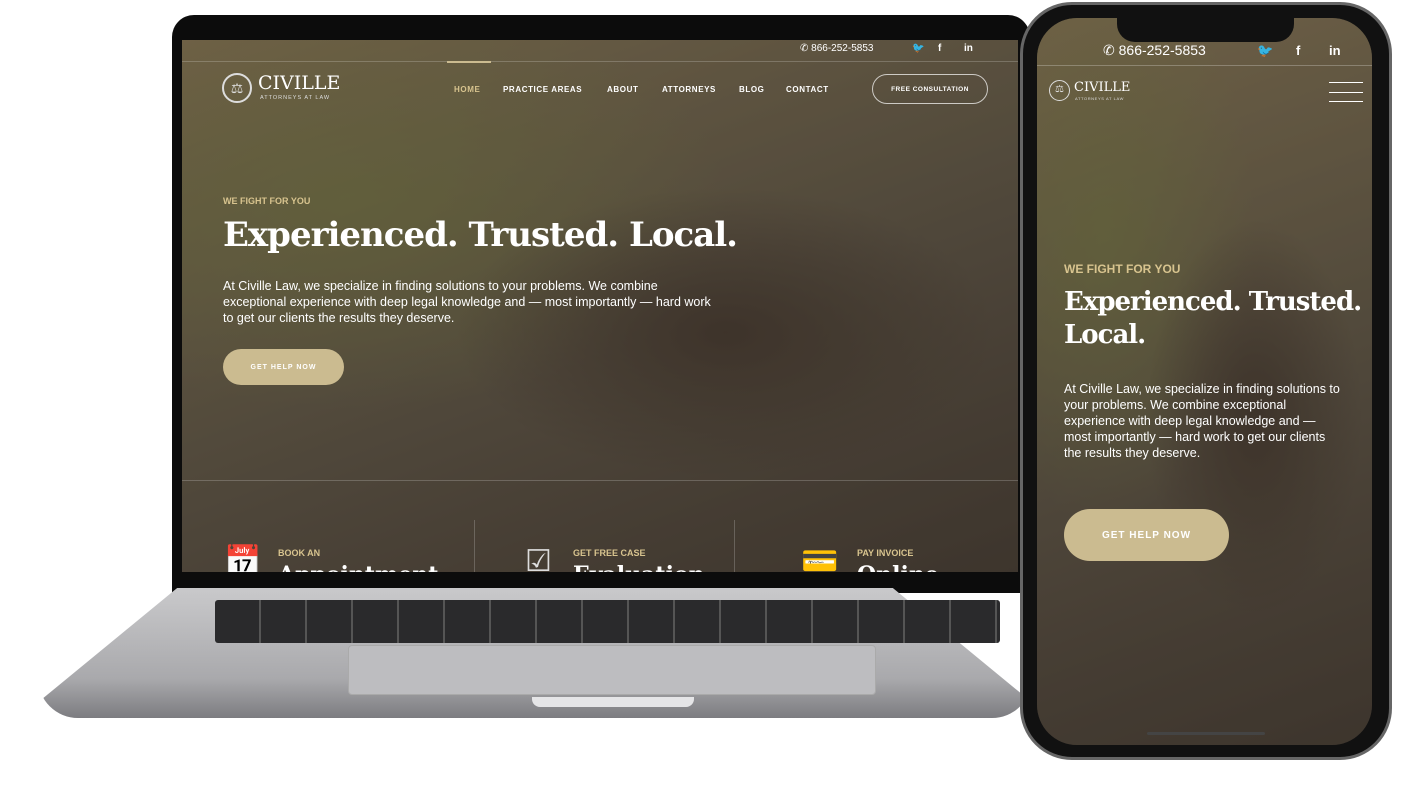 The width and height of the screenshot is (1420, 807). What do you see at coordinates (689, 89) in the screenshot?
I see `nav-attorneys: ATTORNEYS` at bounding box center [689, 89].